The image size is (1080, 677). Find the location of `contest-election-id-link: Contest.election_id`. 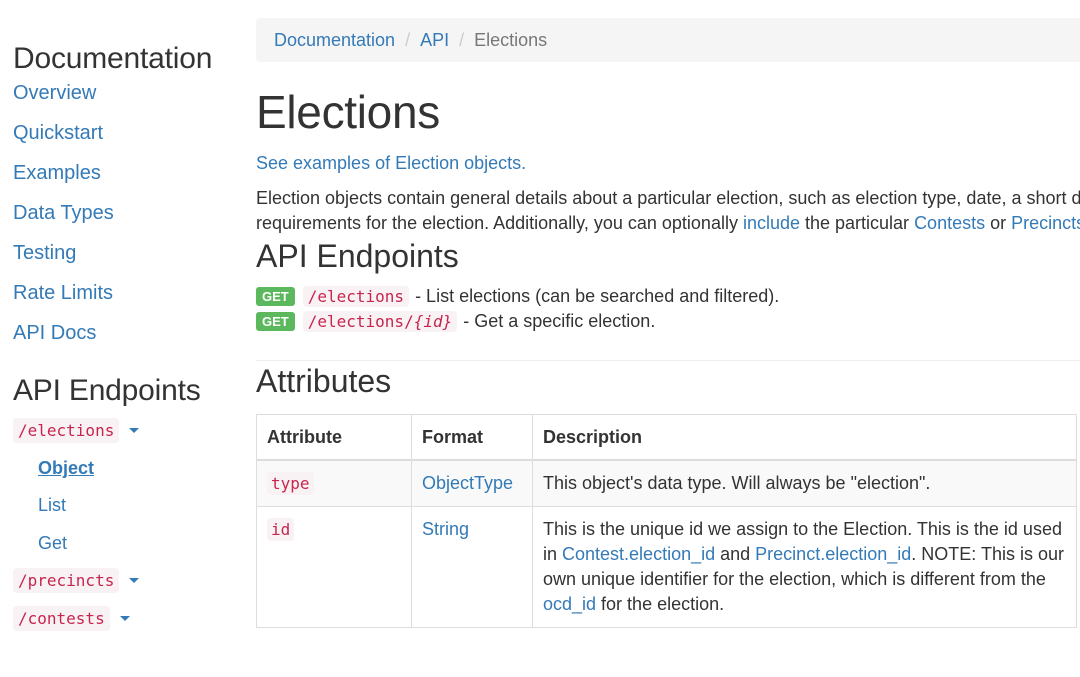

contest-election-id-link: Contest.election_id is located at coordinates (638, 554).